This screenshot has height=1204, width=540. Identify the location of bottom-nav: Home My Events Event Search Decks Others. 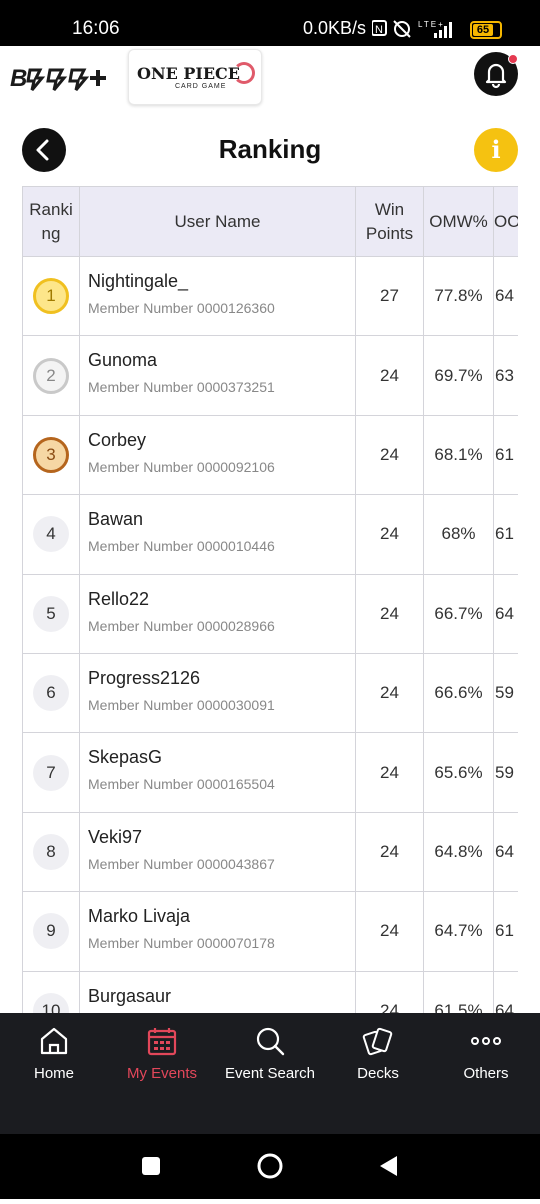
(270, 1073).